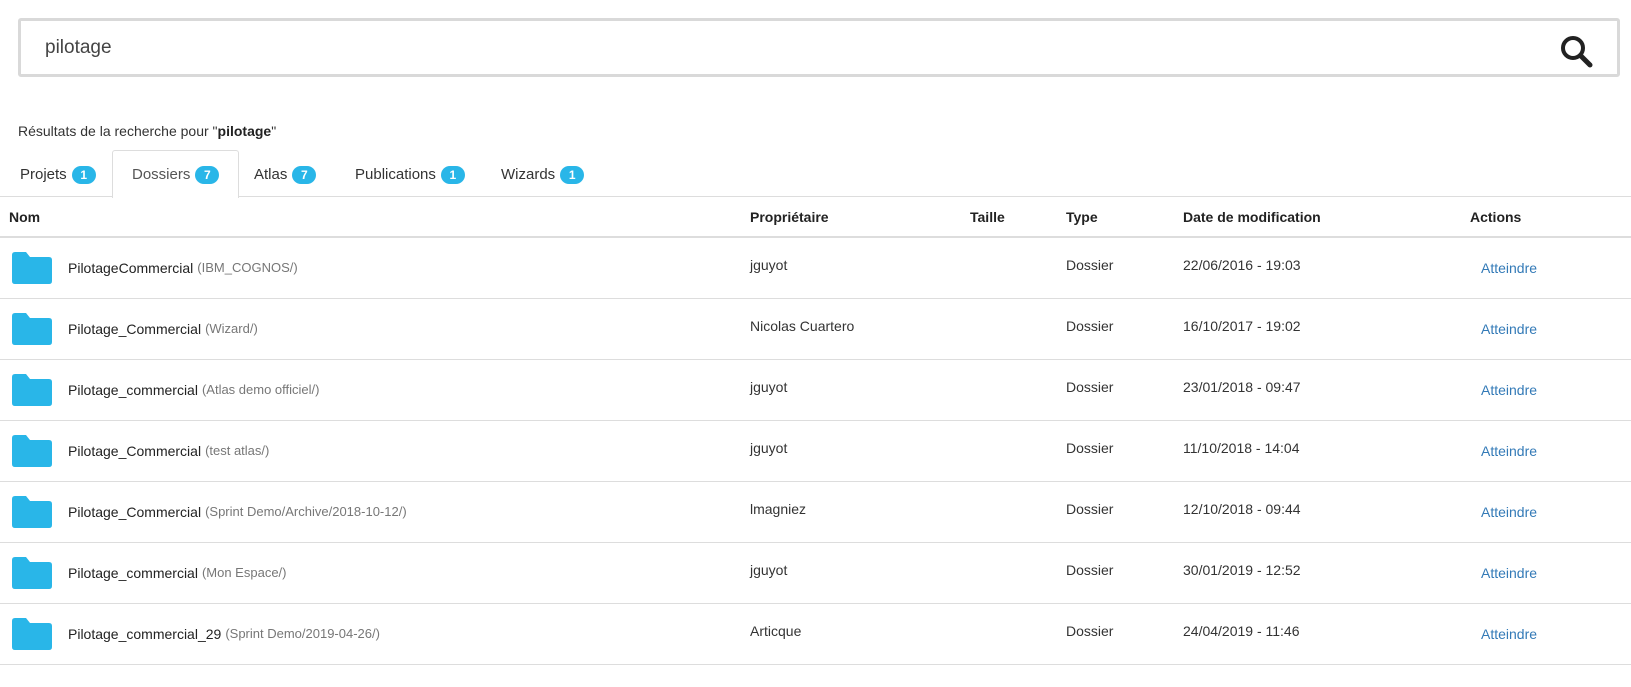 Image resolution: width=1631 pixels, height=687 pixels. Describe the element at coordinates (1242, 325) in the screenshot. I see `modified-date: 16/10/2017 - 19:02` at that location.